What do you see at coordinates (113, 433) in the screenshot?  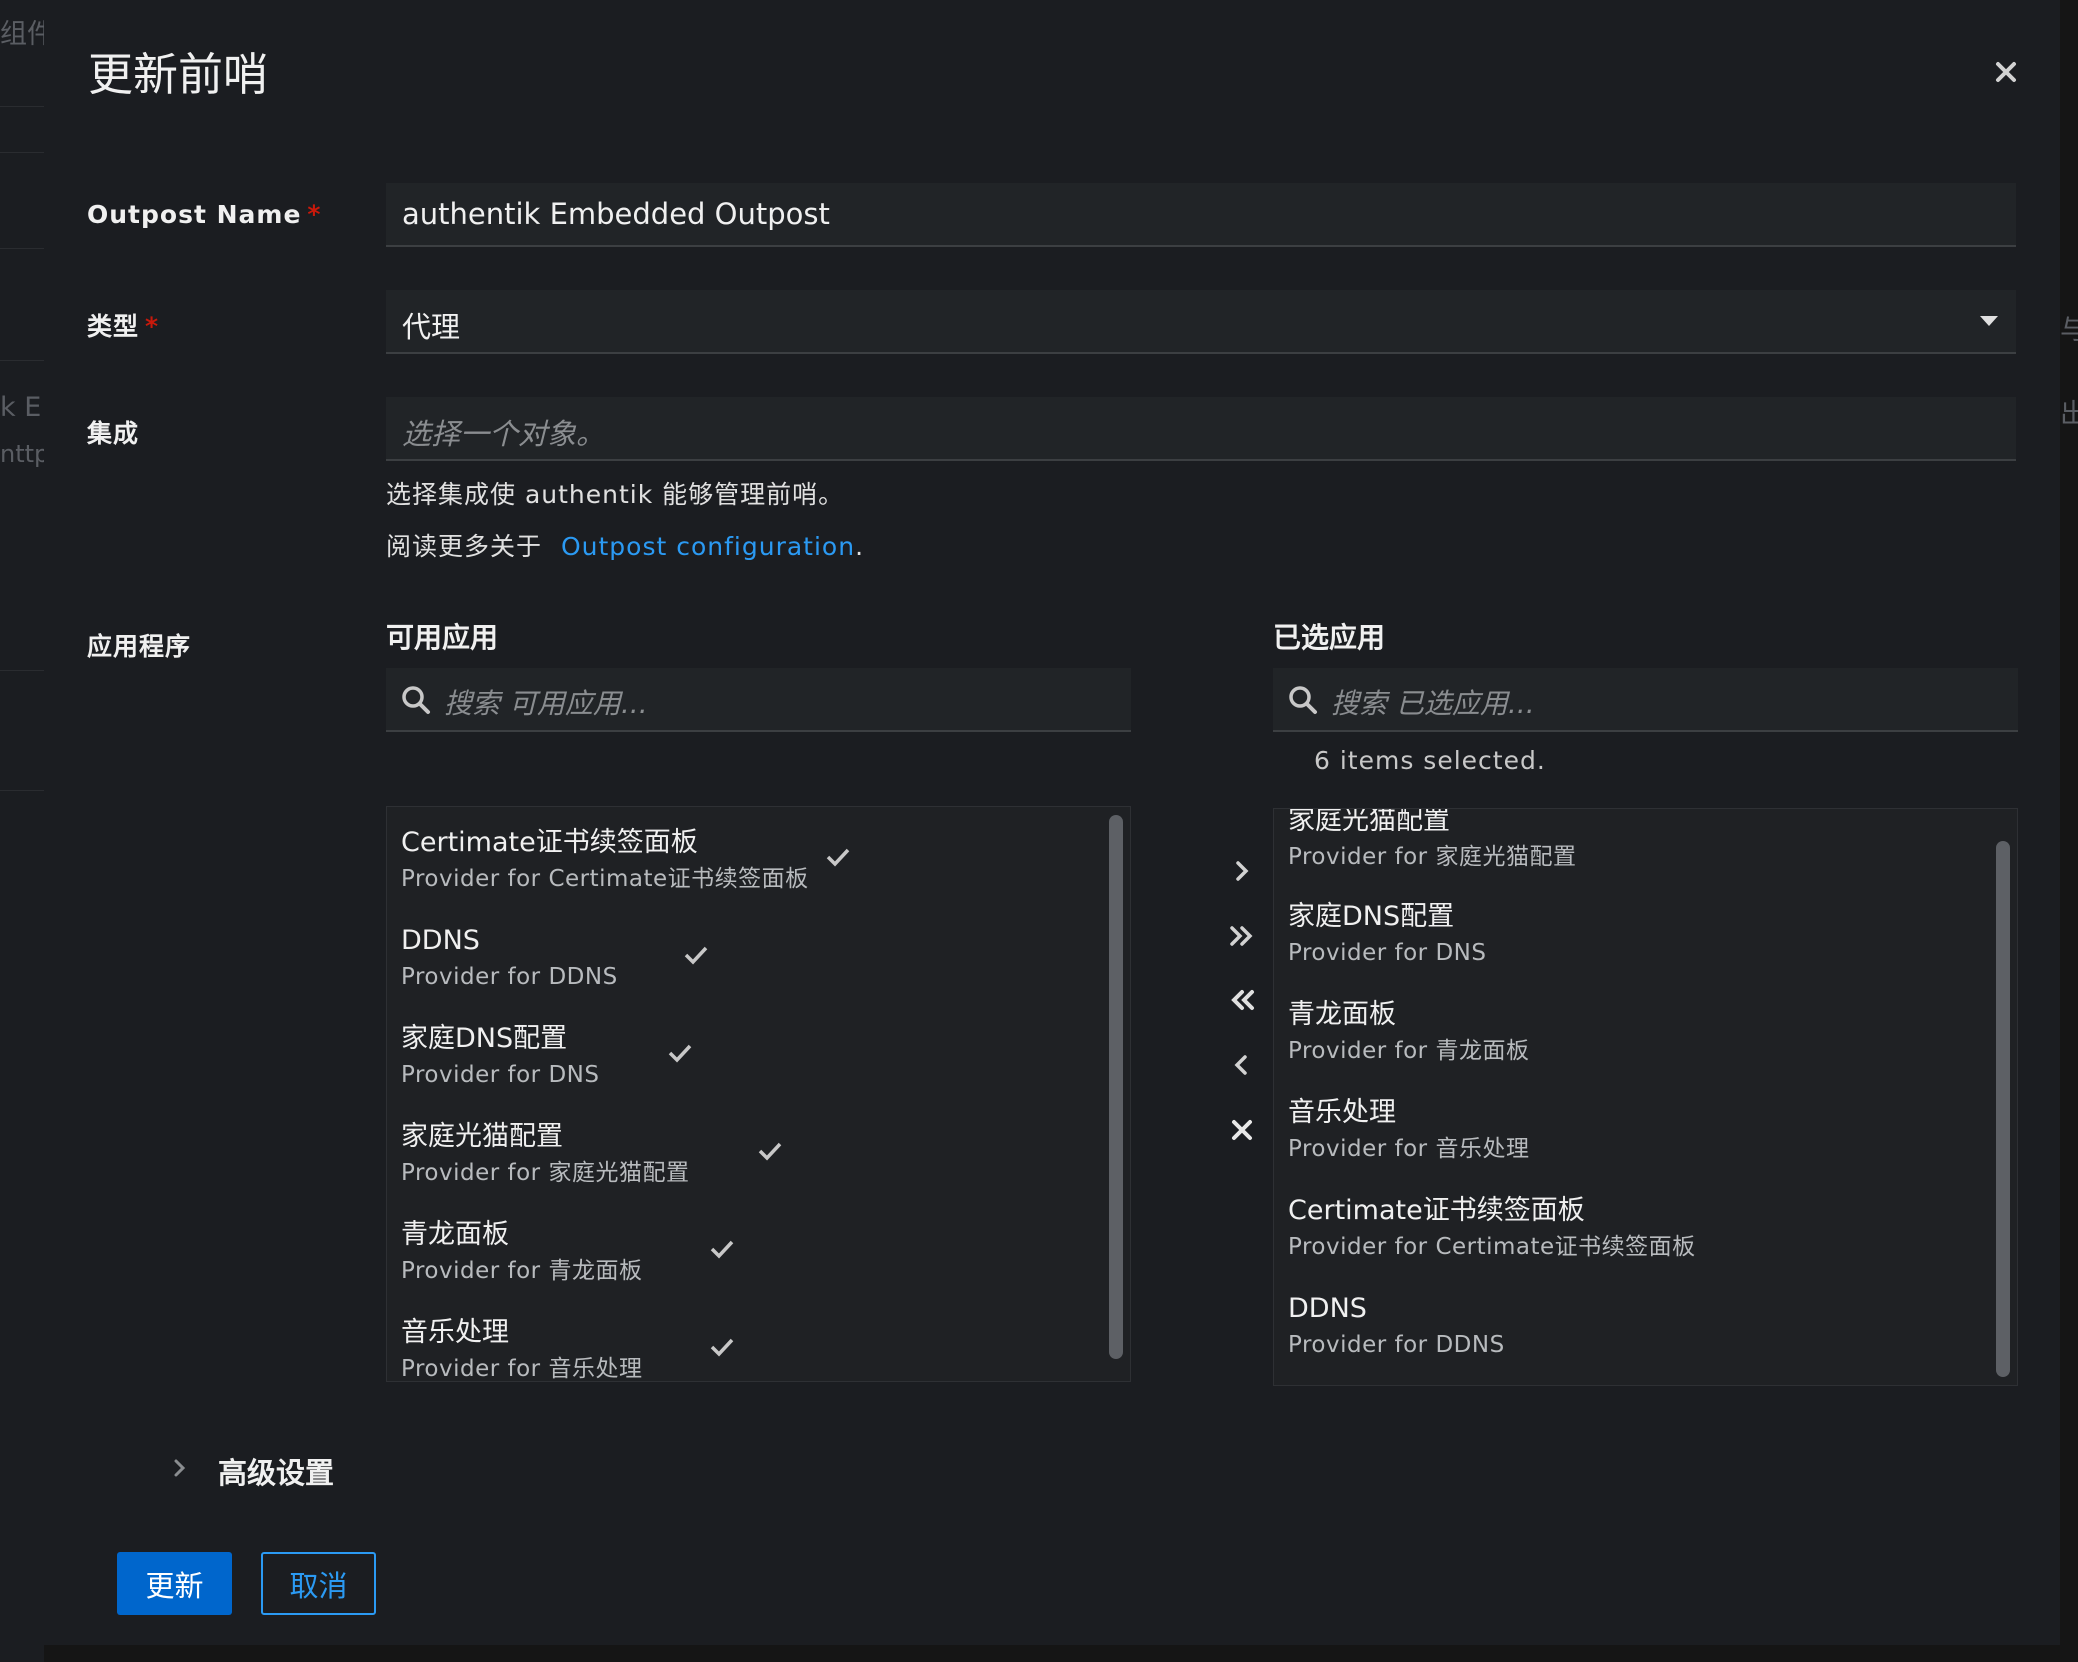 I see `integration-label: 集成` at bounding box center [113, 433].